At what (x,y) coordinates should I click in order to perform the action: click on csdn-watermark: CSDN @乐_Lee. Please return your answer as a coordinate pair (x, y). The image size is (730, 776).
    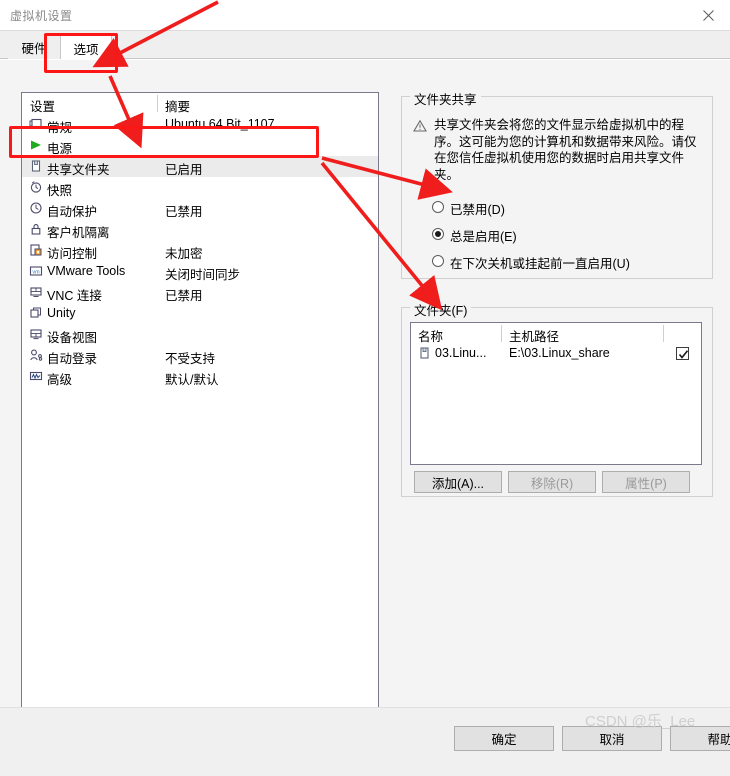
    Looking at the image, I should click on (640, 721).